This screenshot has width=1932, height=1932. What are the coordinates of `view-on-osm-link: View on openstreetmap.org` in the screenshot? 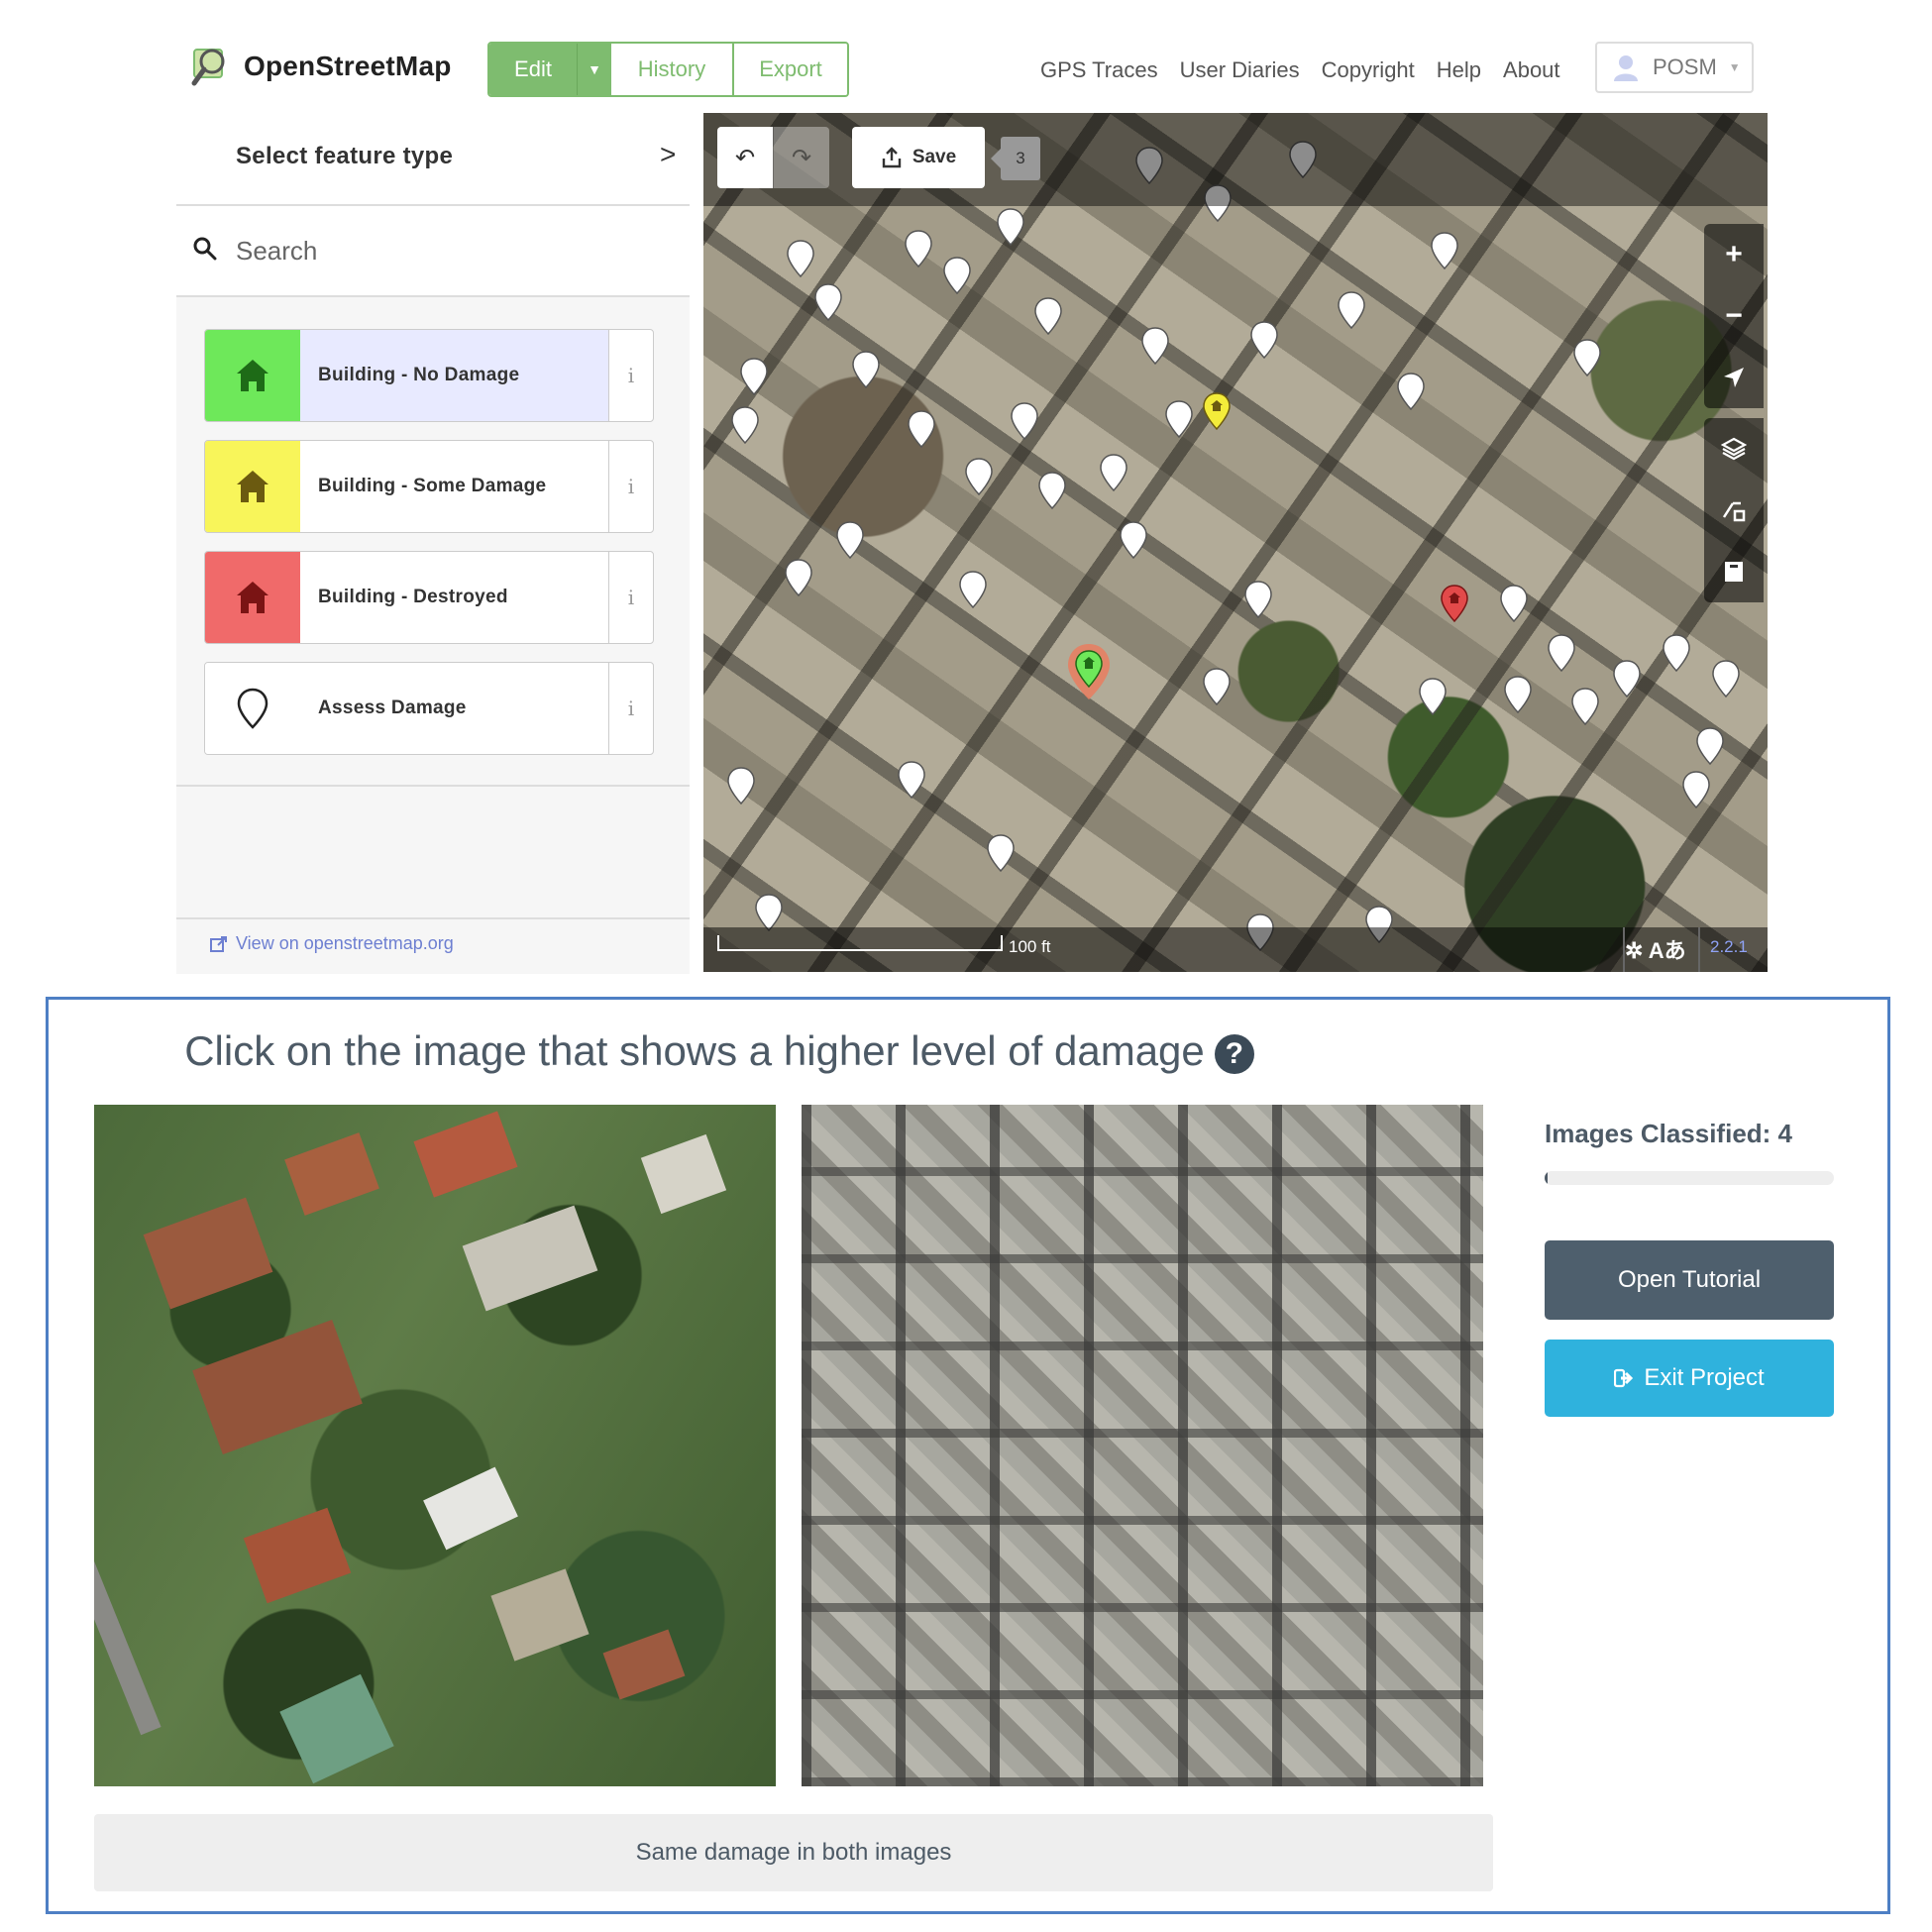 It's located at (332, 943).